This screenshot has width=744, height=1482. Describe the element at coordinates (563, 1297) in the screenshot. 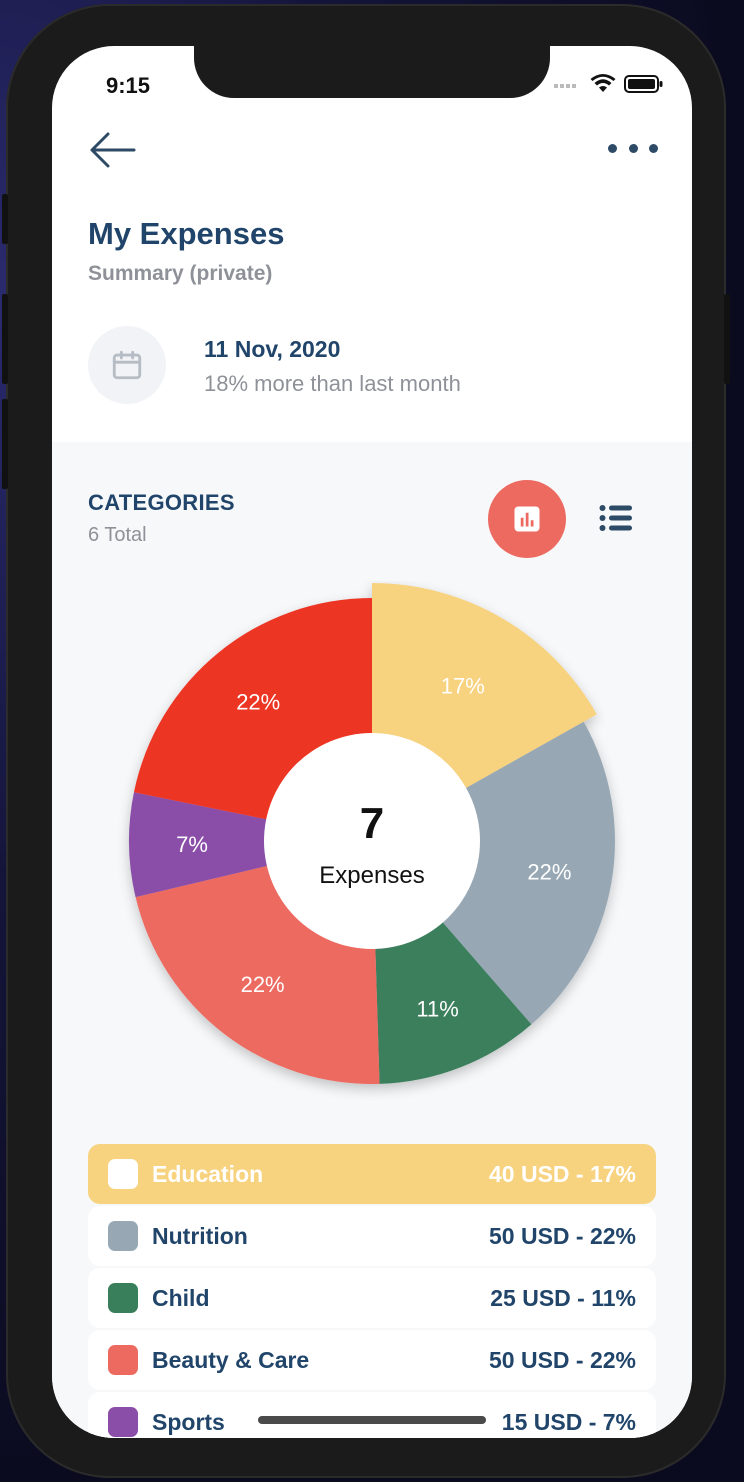

I see `legend-amount: 25 USD - 11%` at that location.